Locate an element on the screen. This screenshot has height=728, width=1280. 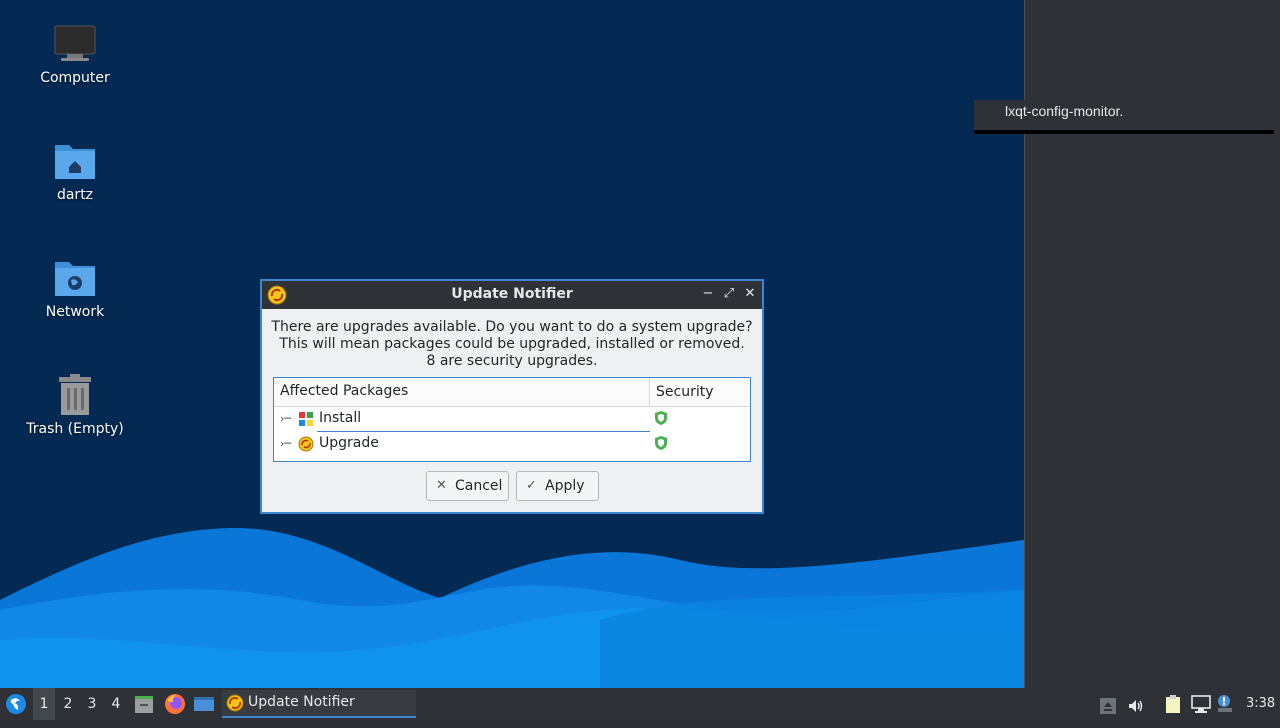
checkmark-icon: ✓ is located at coordinates (531, 485).